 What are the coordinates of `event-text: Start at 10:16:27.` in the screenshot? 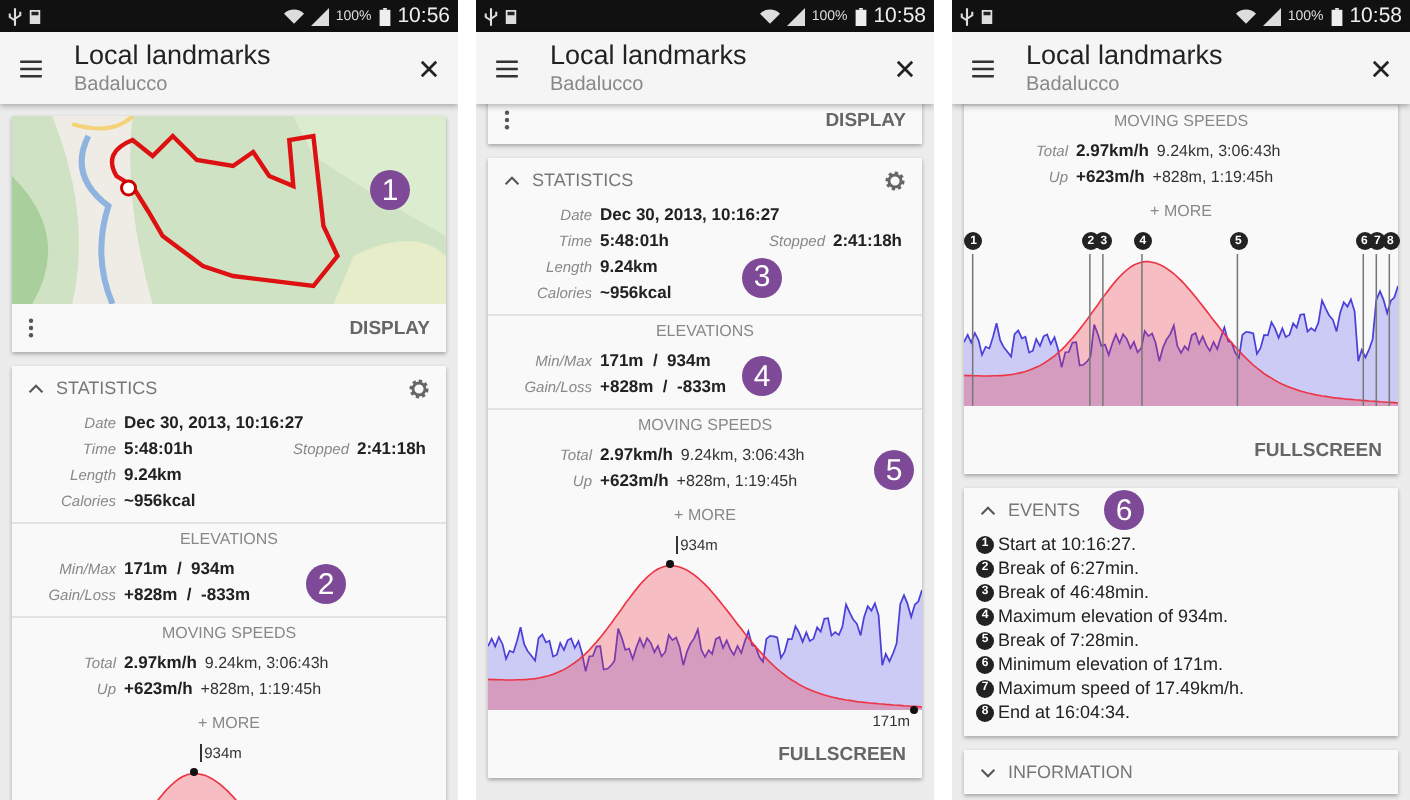 It's located at (1067, 544).